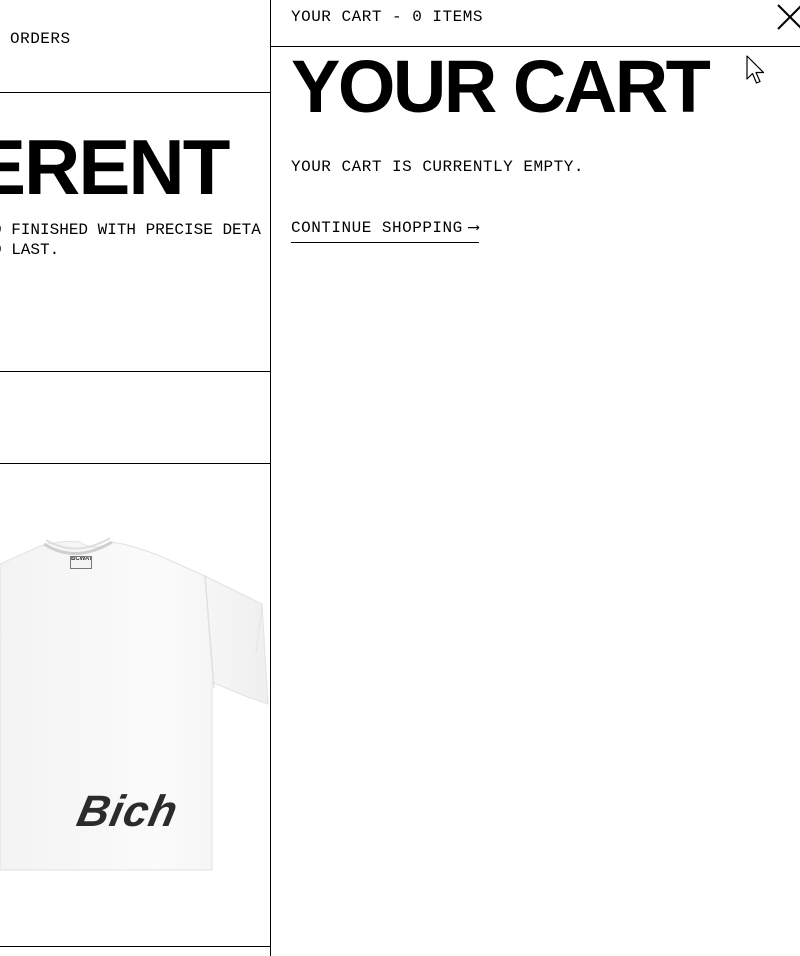  I want to click on hero-description-line: D FINISHED WITH PRECISE DETA, so click(130, 230).